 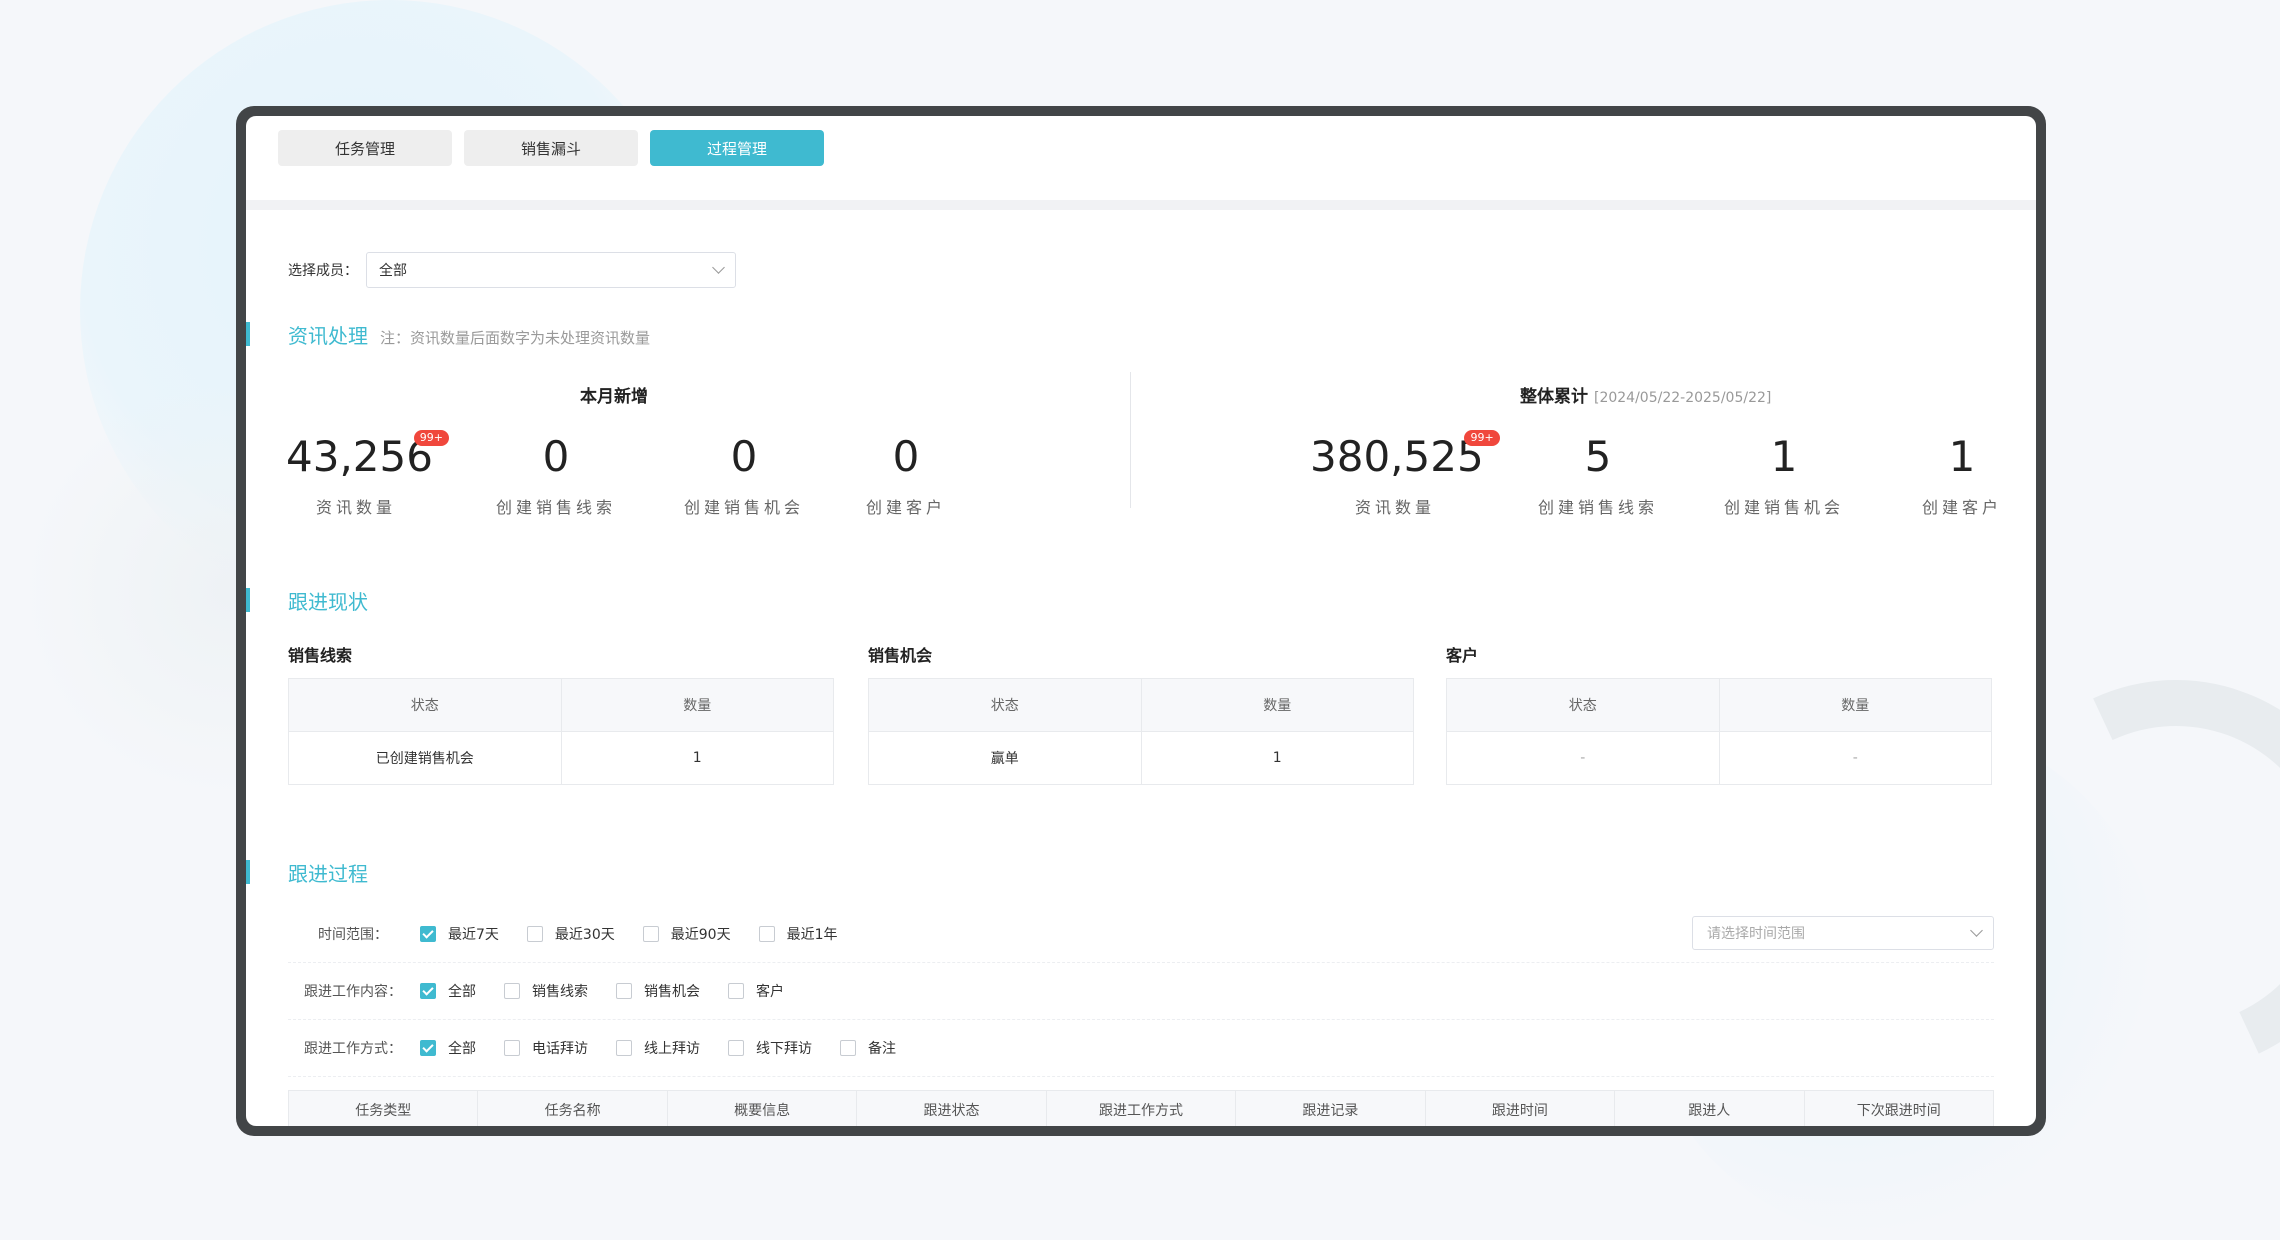 I want to click on tab-task-management: 任务管理, so click(x=365, y=148).